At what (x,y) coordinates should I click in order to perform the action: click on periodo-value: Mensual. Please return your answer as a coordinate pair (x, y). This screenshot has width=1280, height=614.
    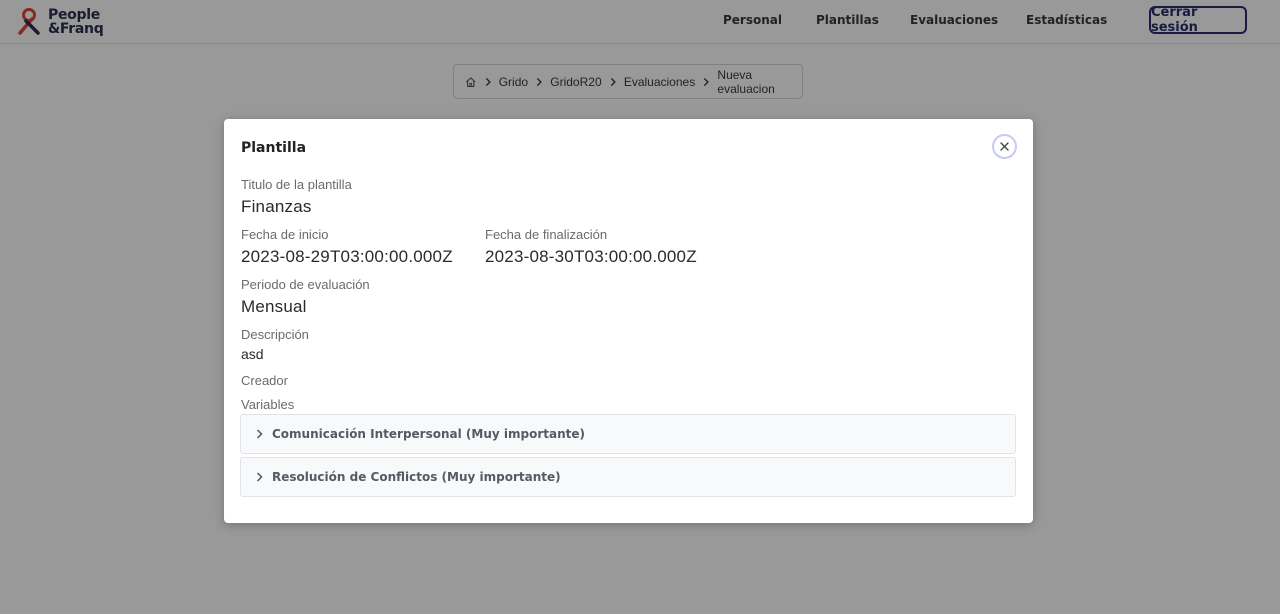
    Looking at the image, I should click on (274, 306).